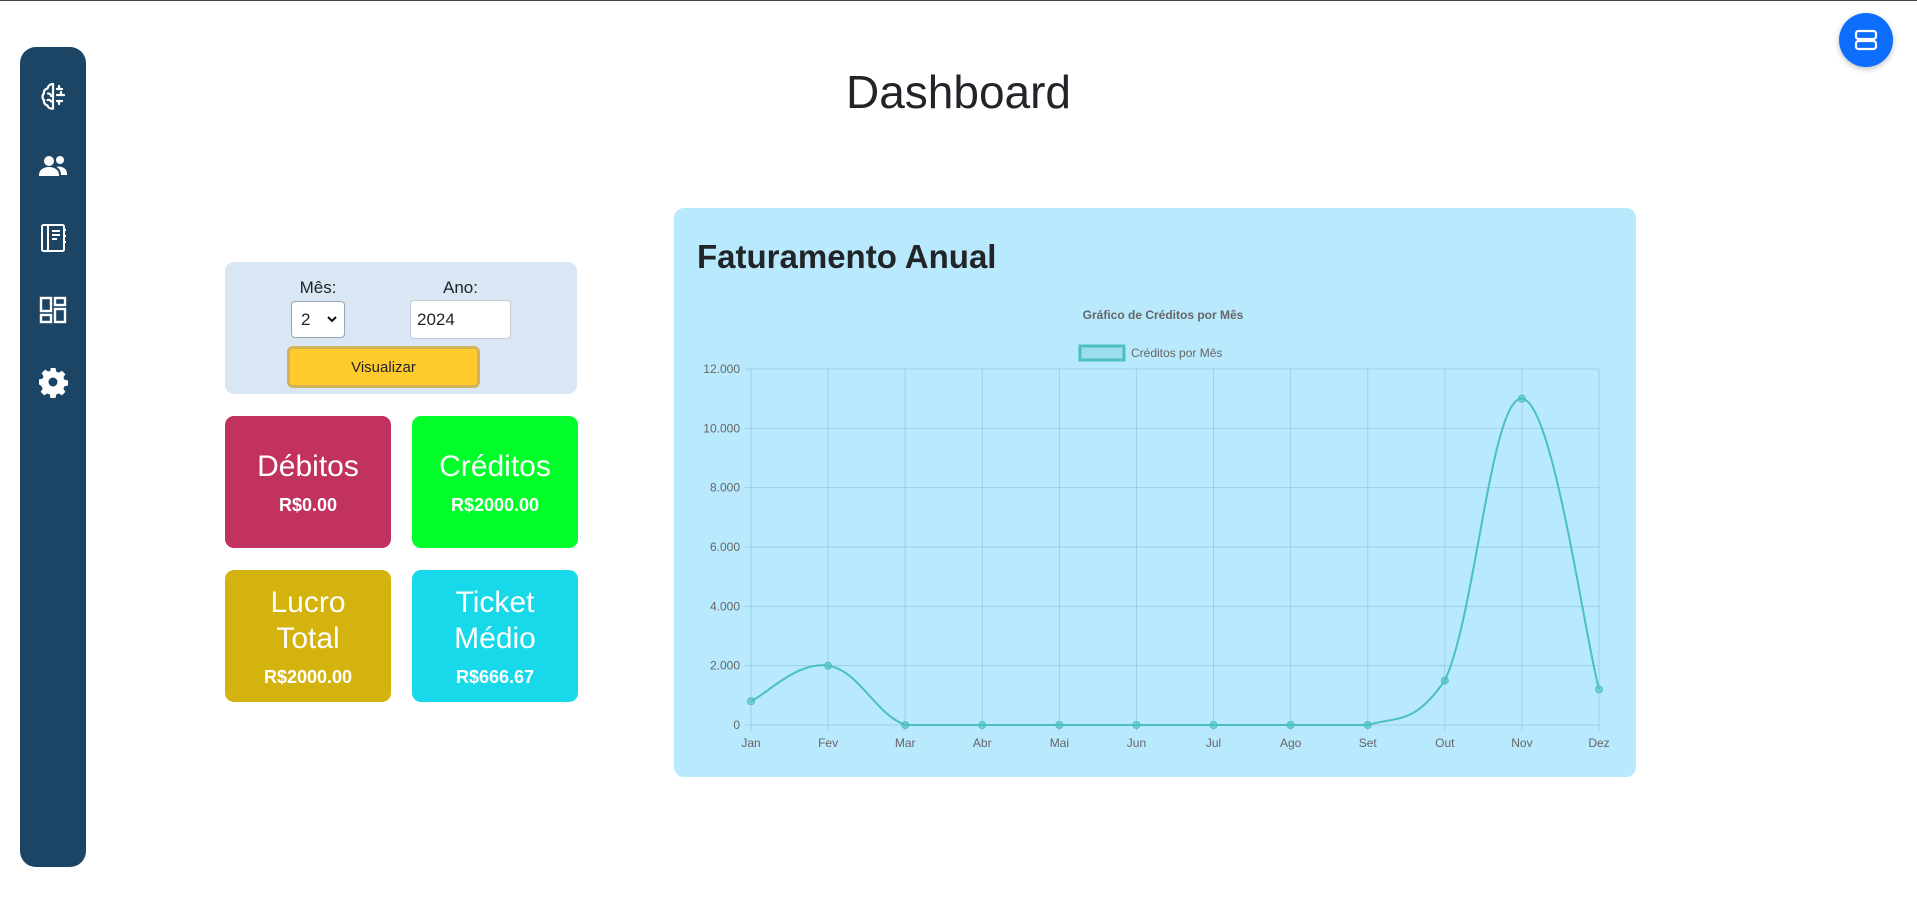 The width and height of the screenshot is (1917, 909). What do you see at coordinates (1521, 743) in the screenshot?
I see `x-tick-label: Nov` at bounding box center [1521, 743].